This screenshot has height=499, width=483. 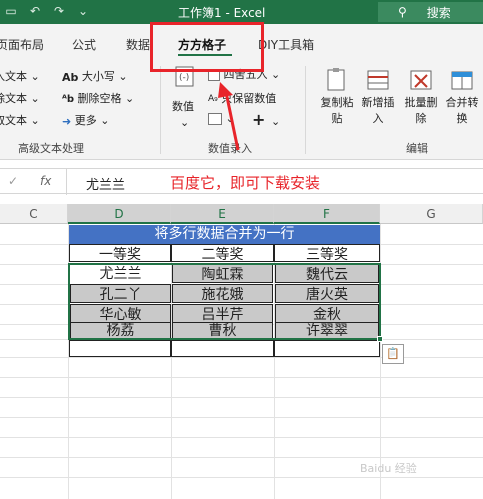 I want to click on data-cell: 尤兰兰, so click(x=120, y=273).